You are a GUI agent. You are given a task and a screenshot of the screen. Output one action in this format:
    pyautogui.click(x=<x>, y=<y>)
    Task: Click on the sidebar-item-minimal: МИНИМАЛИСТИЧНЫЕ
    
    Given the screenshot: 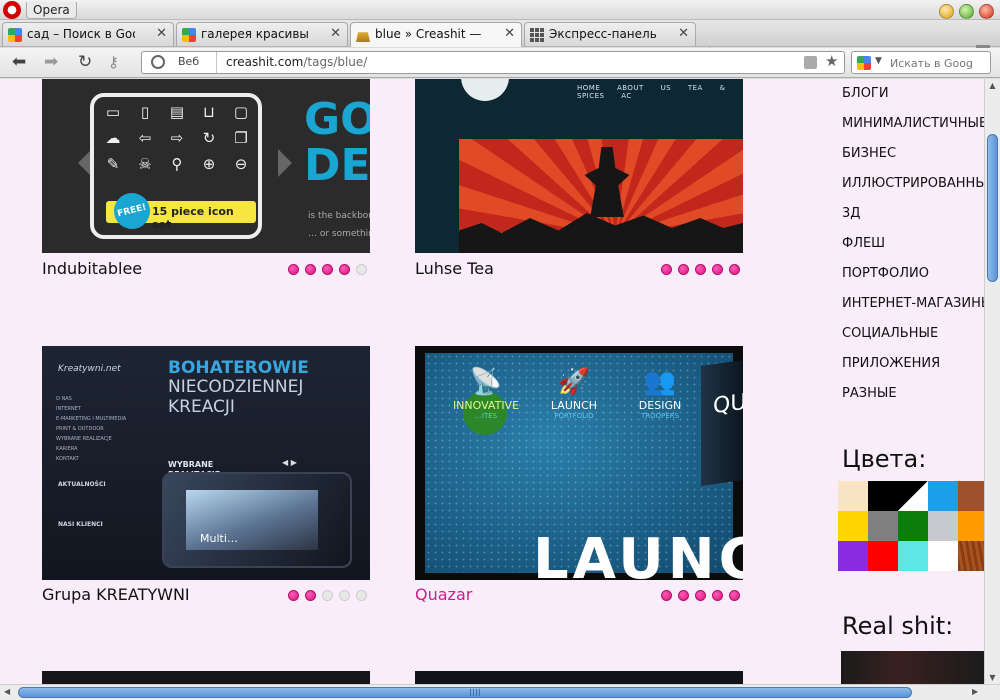 What is the action you would take?
    pyautogui.click(x=913, y=123)
    